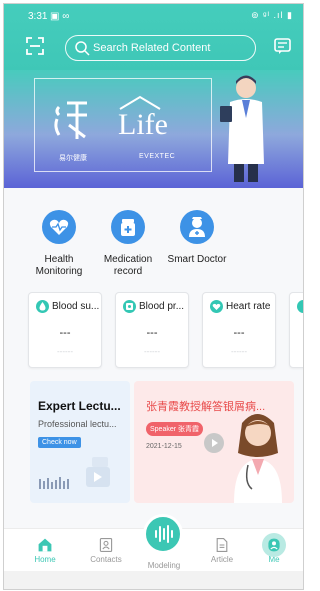 The width and height of the screenshot is (320, 591). What do you see at coordinates (175, 429) in the screenshot?
I see `speaker-badge: Speaker 张青霞` at bounding box center [175, 429].